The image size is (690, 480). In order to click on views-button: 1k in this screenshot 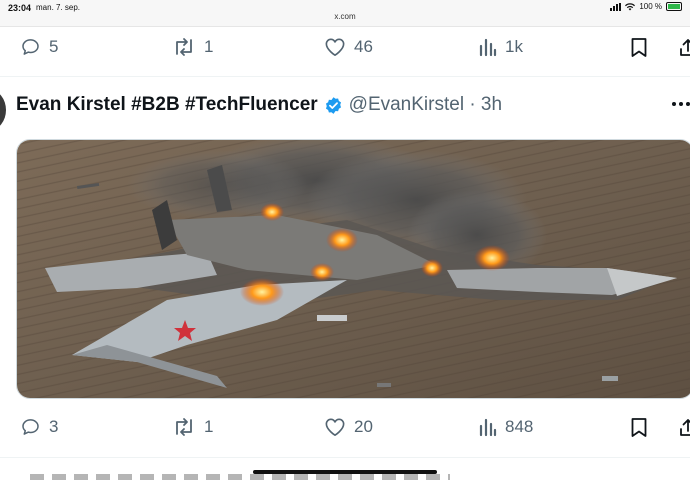, I will do `click(501, 47)`.